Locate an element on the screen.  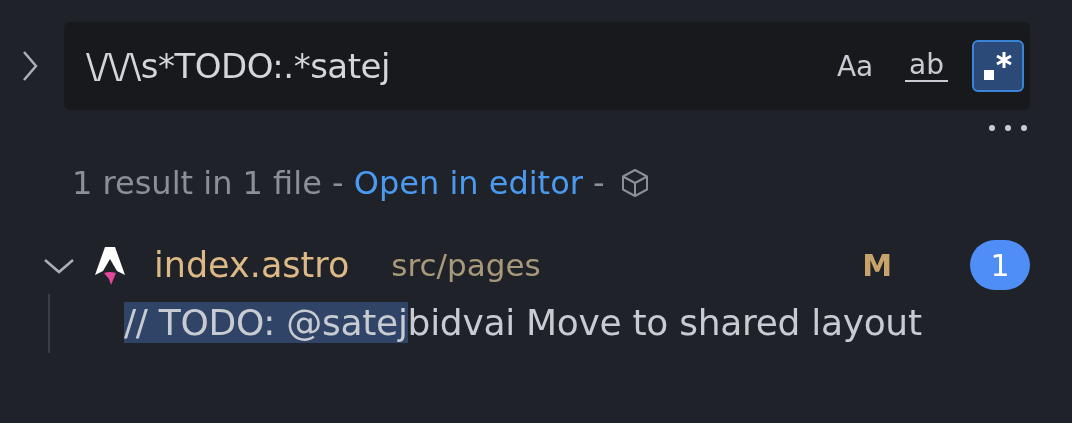
match-line: // TODO: @satejbidvai Move to shared layout is located at coordinates (598, 322).